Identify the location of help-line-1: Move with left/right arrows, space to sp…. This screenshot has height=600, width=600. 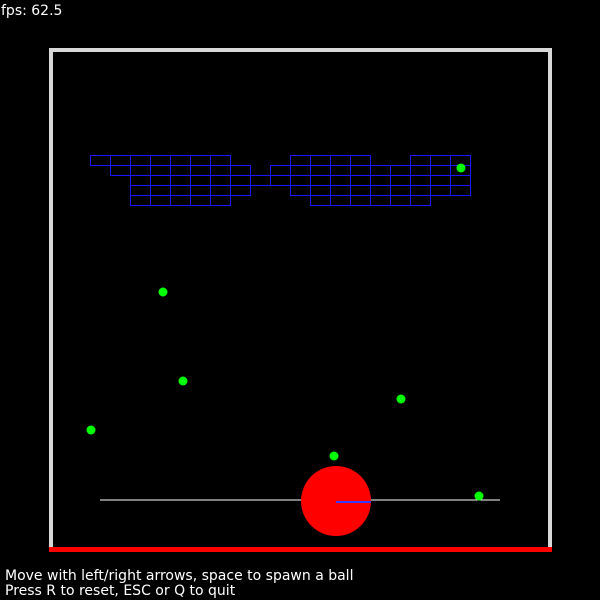
(179, 576).